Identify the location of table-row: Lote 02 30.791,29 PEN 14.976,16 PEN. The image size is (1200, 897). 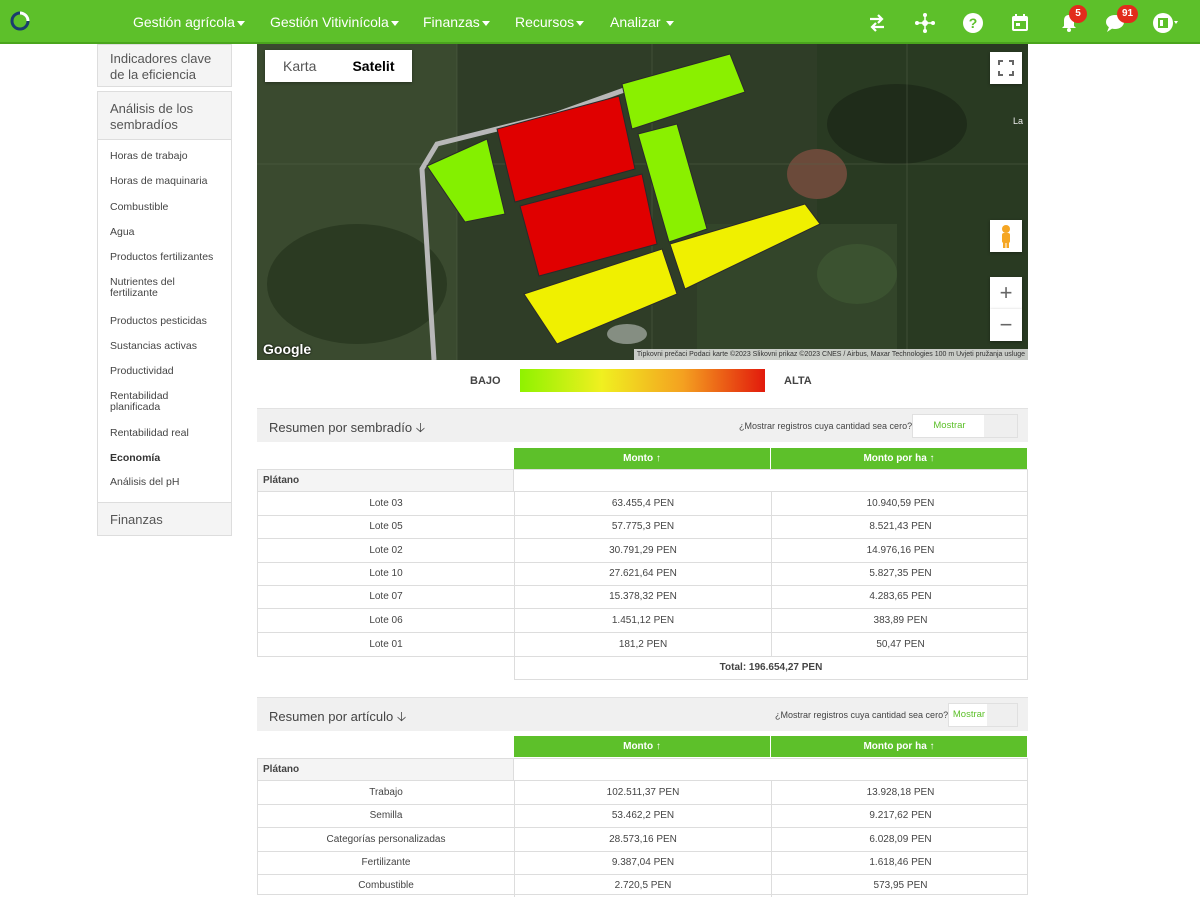
(642, 551).